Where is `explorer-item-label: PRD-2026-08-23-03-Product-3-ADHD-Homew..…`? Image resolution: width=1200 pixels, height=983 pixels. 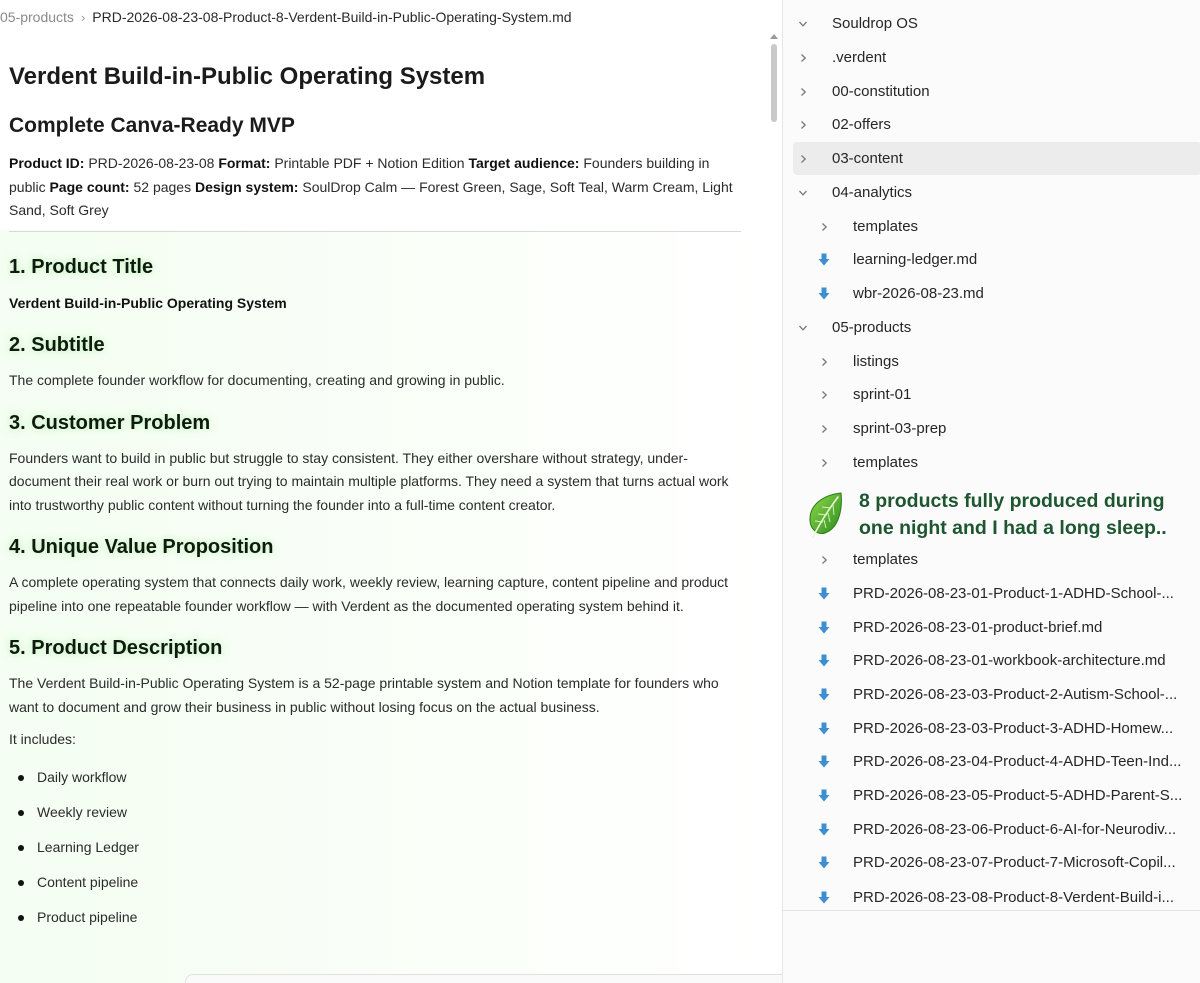
explorer-item-label: PRD-2026-08-23-03-Product-3-ADHD-Homew..… is located at coordinates (1013, 728).